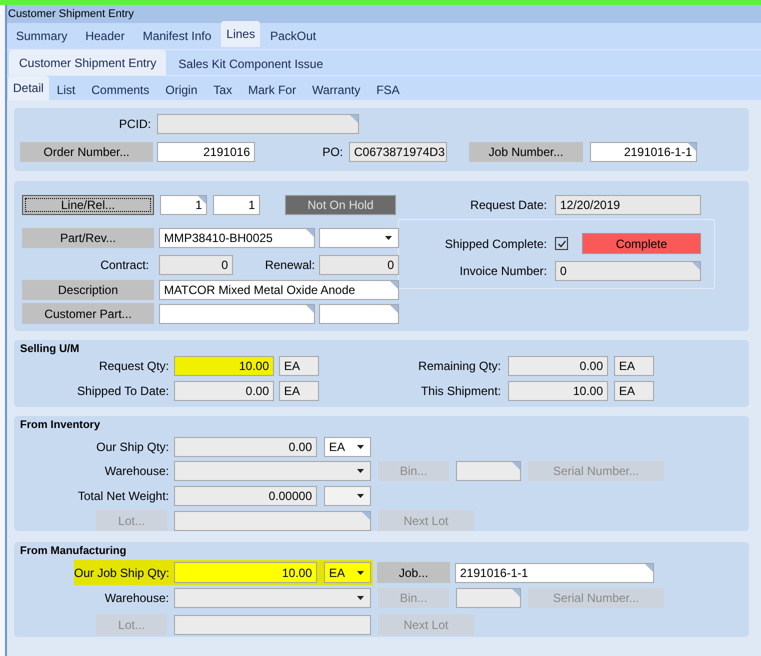 This screenshot has width=761, height=656. Describe the element at coordinates (340, 205) in the screenshot. I see `status-indicator: Not On Hold` at that location.